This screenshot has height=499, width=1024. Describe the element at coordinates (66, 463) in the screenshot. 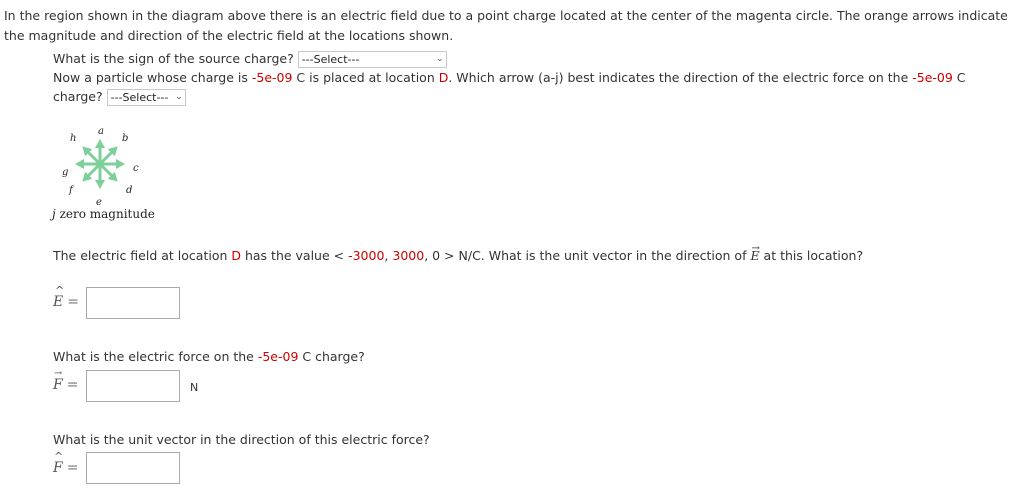

I see `fhat-label: ^ F =` at that location.